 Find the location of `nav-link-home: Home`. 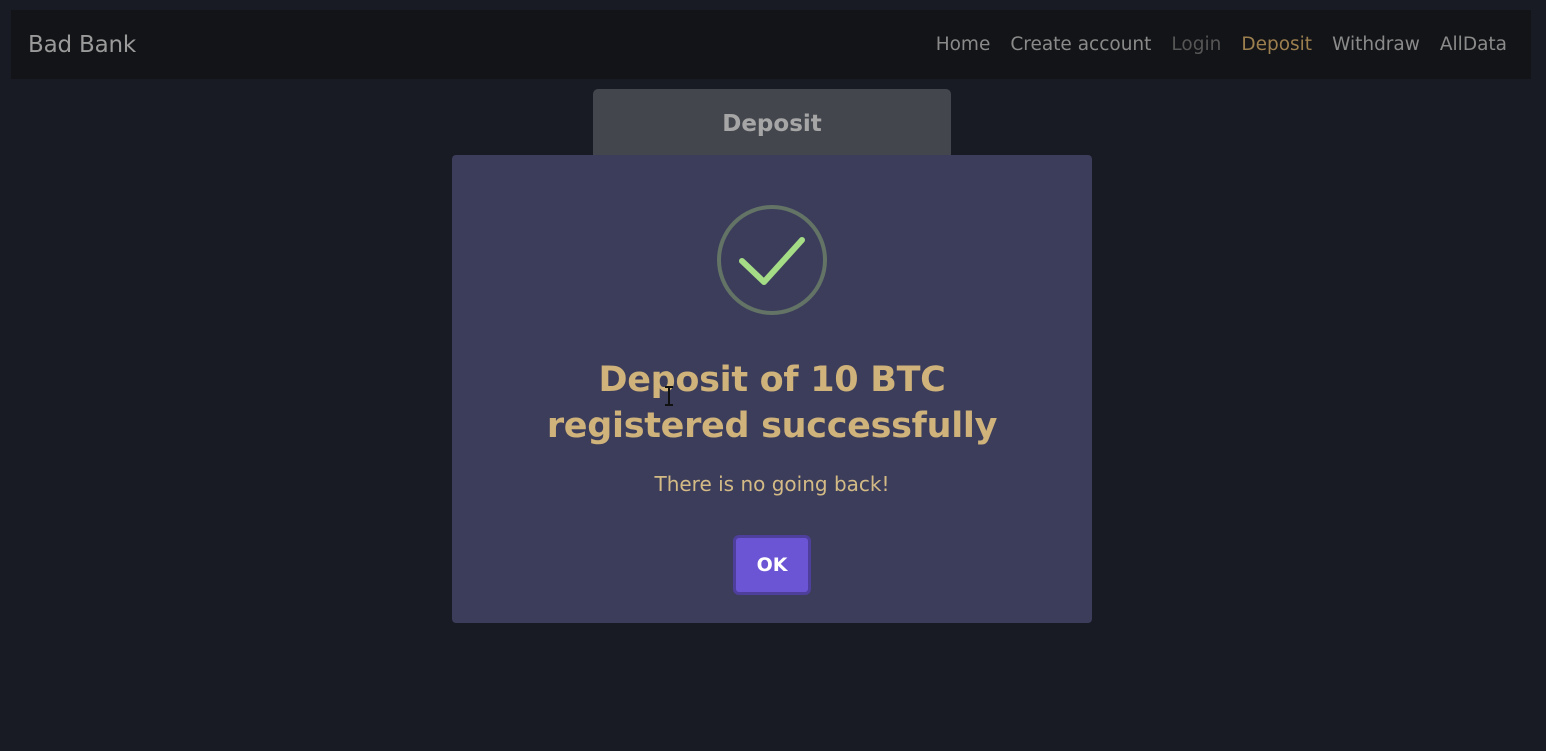

nav-link-home: Home is located at coordinates (963, 45).